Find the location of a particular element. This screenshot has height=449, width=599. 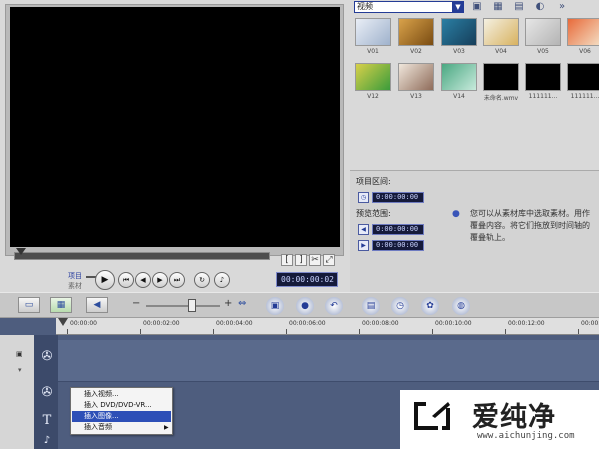

home-button: ⏮ is located at coordinates (126, 280).